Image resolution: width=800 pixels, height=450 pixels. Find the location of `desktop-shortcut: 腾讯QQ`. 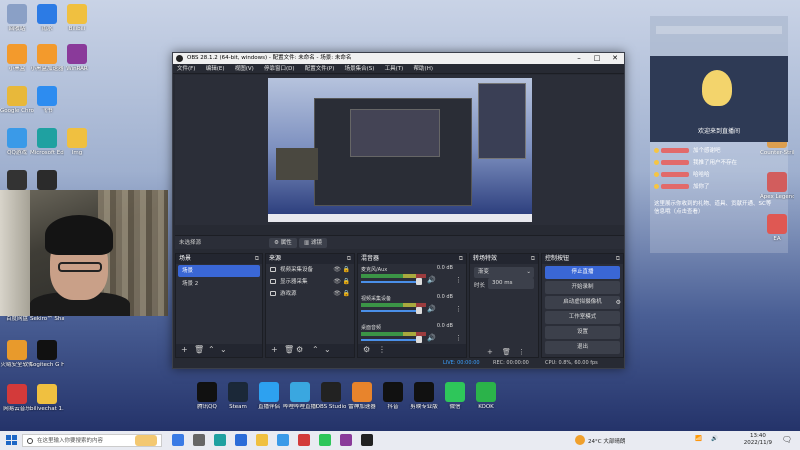

desktop-shortcut: 腾讯QQ is located at coordinates (207, 396).